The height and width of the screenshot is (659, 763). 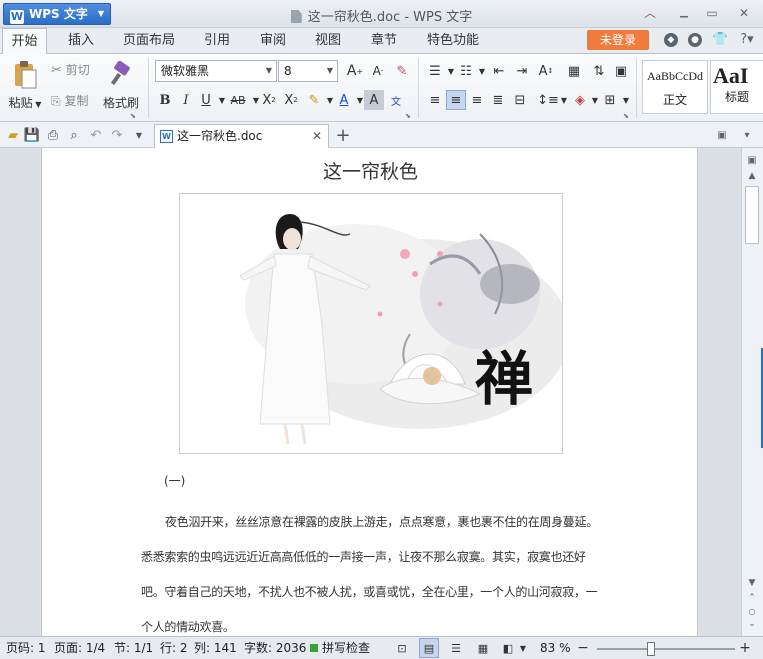 What do you see at coordinates (269, 100) in the screenshot?
I see `superscript-icon: X2` at bounding box center [269, 100].